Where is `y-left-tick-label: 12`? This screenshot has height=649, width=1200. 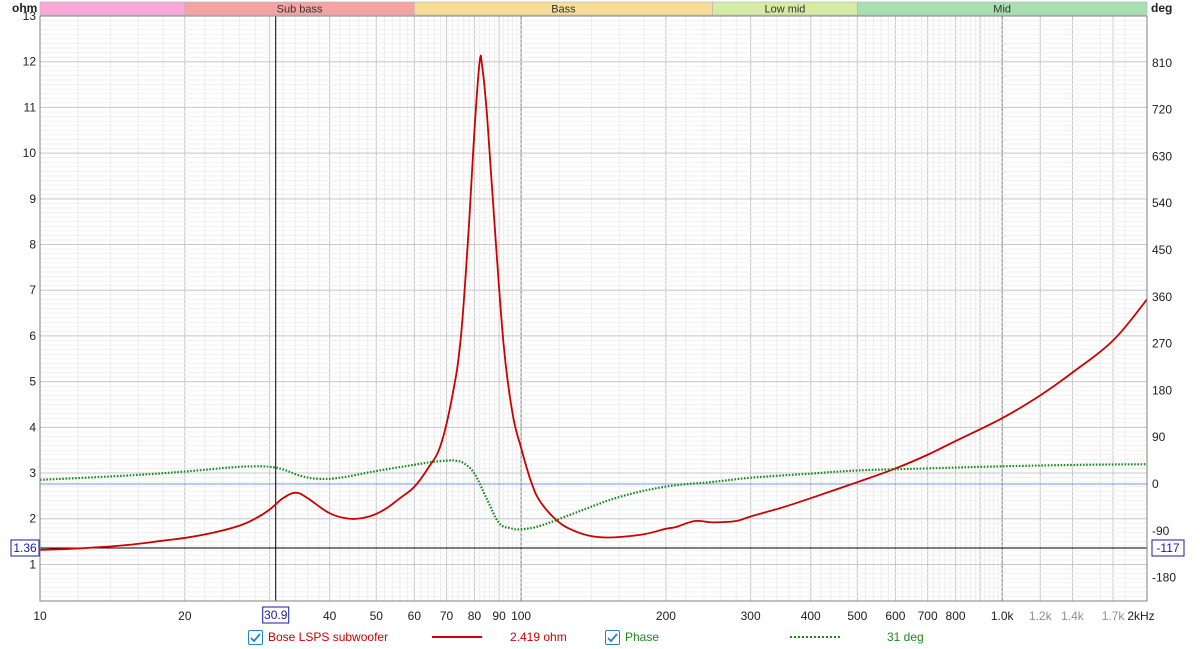
y-left-tick-label: 12 is located at coordinates (30, 62).